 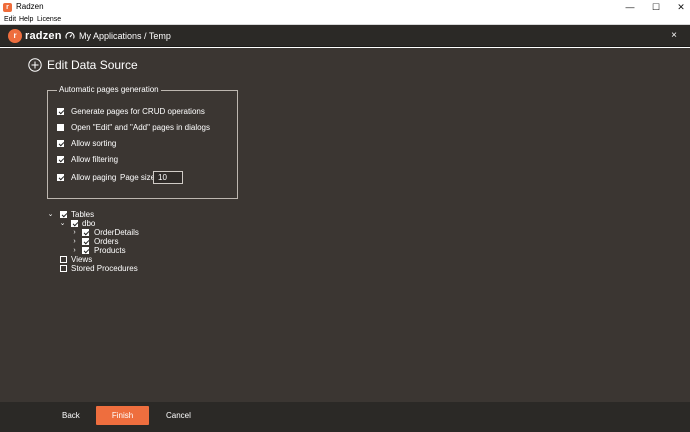 I want to click on option-allow-paging: Allow paging Page size, so click(x=147, y=177).